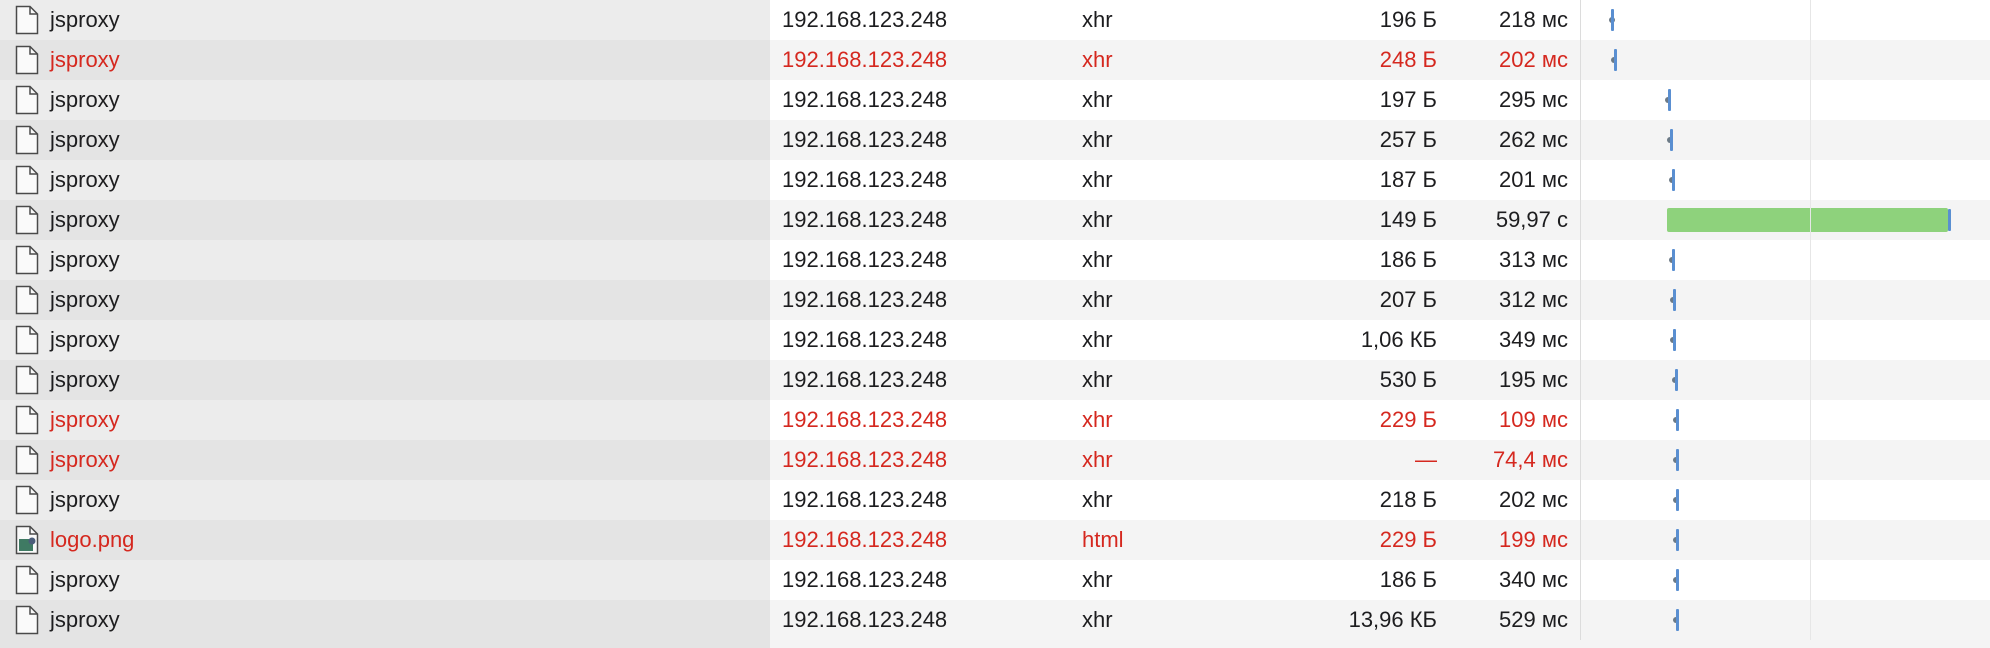 This screenshot has width=1990, height=648. I want to click on table-row: jsproxy 192.168.123.248 xhr 13,96 КБ 529 мс, so click(995, 620).